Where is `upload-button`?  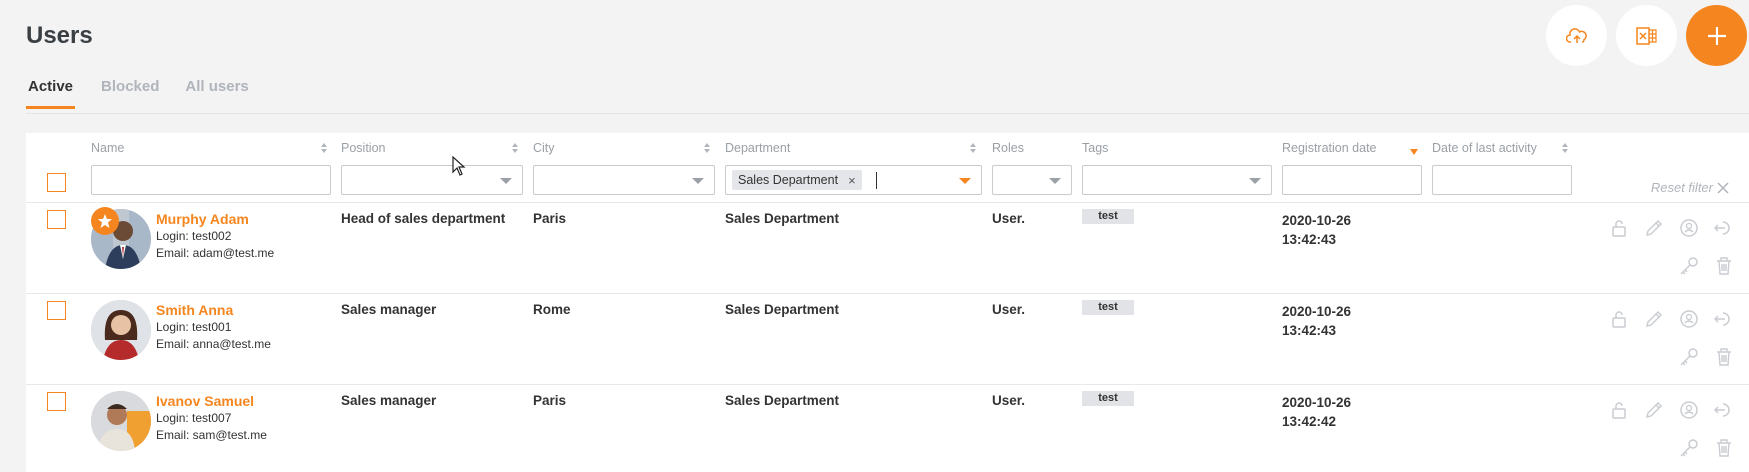
upload-button is located at coordinates (1576, 35).